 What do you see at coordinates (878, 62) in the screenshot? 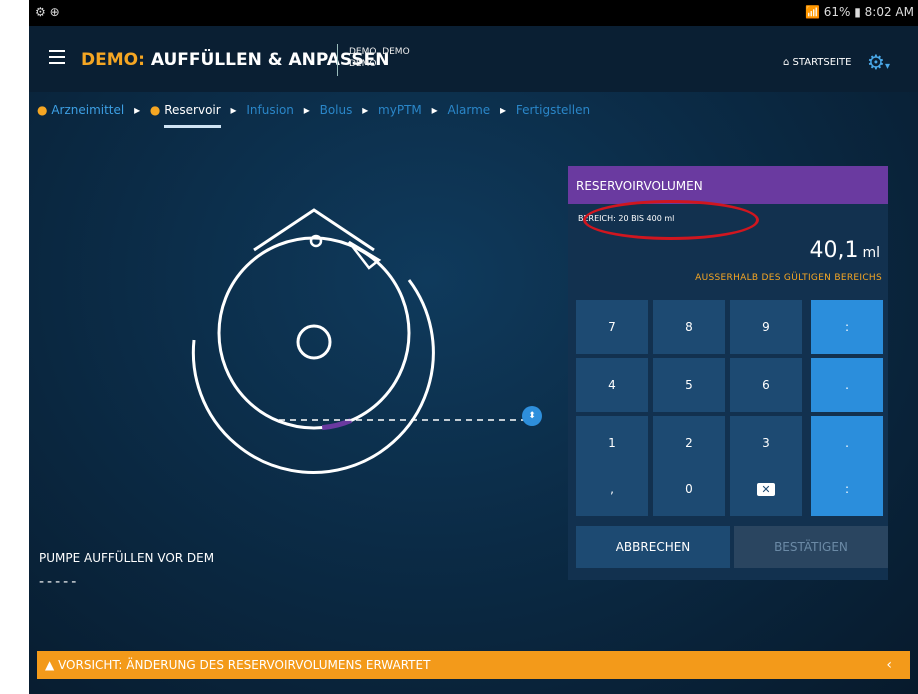
I see `settings-gear-icon: ⚙▾` at bounding box center [878, 62].